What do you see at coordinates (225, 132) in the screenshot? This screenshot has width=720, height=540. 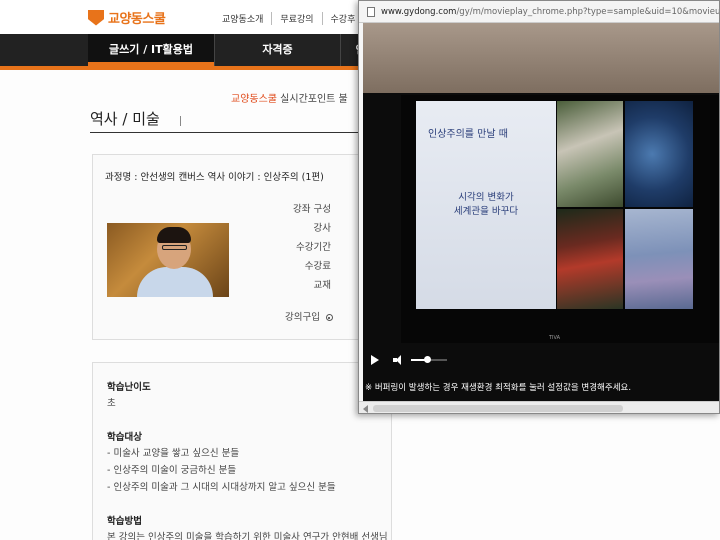 I see `title-underline` at bounding box center [225, 132].